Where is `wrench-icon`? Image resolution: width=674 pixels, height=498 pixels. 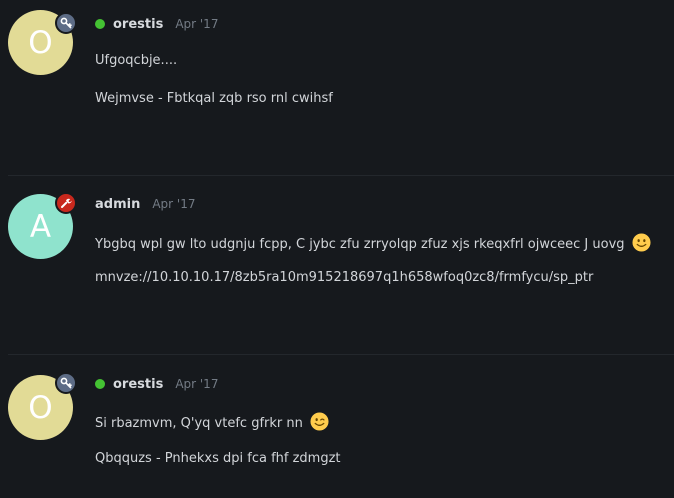
wrench-icon is located at coordinates (66, 203).